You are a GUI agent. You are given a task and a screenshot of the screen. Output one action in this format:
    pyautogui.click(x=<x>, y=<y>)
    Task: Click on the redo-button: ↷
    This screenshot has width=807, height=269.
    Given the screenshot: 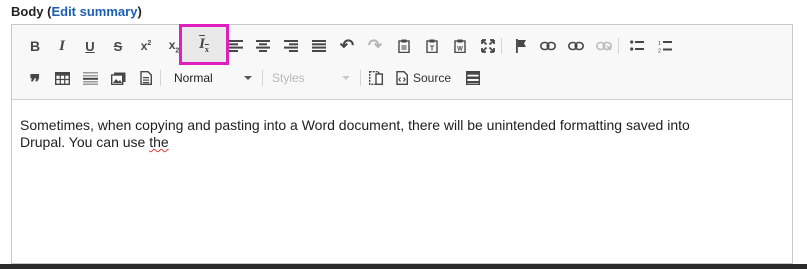 What is the action you would take?
    pyautogui.click(x=375, y=46)
    